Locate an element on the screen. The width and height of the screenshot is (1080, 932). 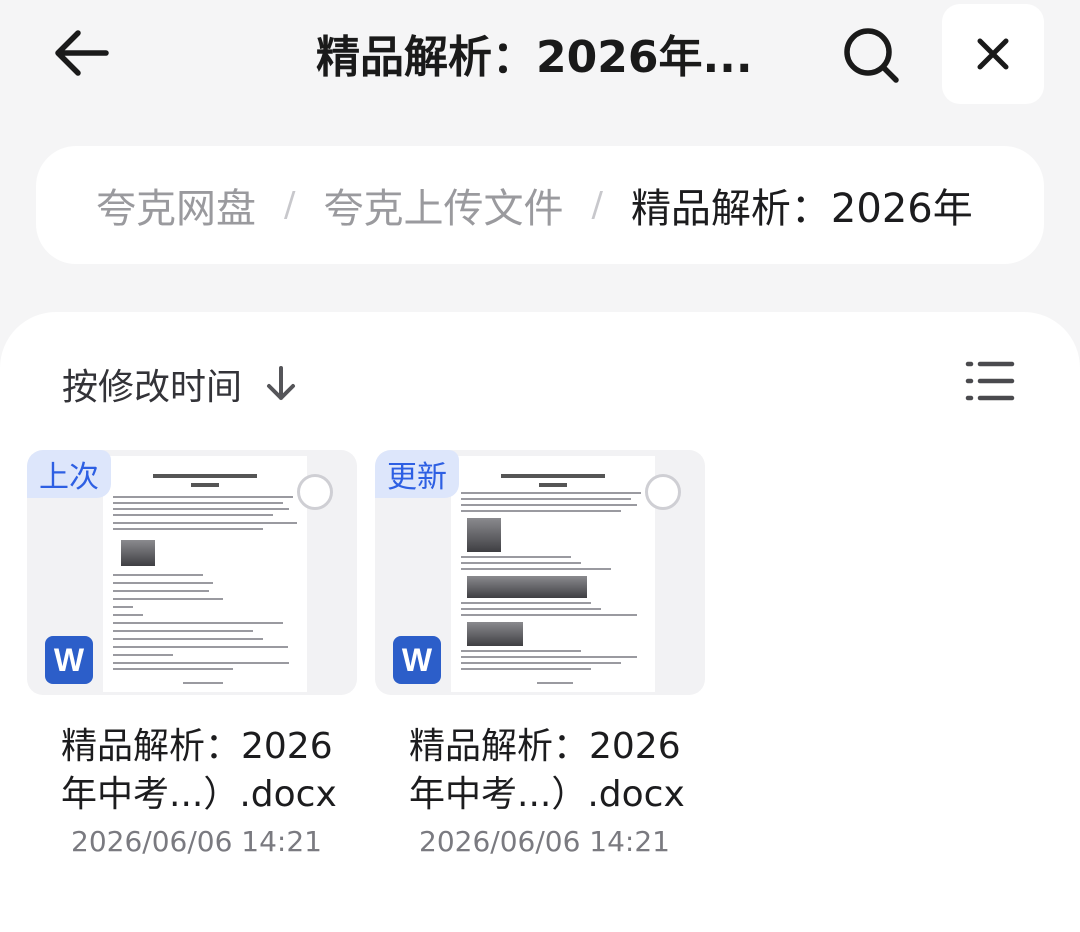
status-badge: 更新 is located at coordinates (417, 474).